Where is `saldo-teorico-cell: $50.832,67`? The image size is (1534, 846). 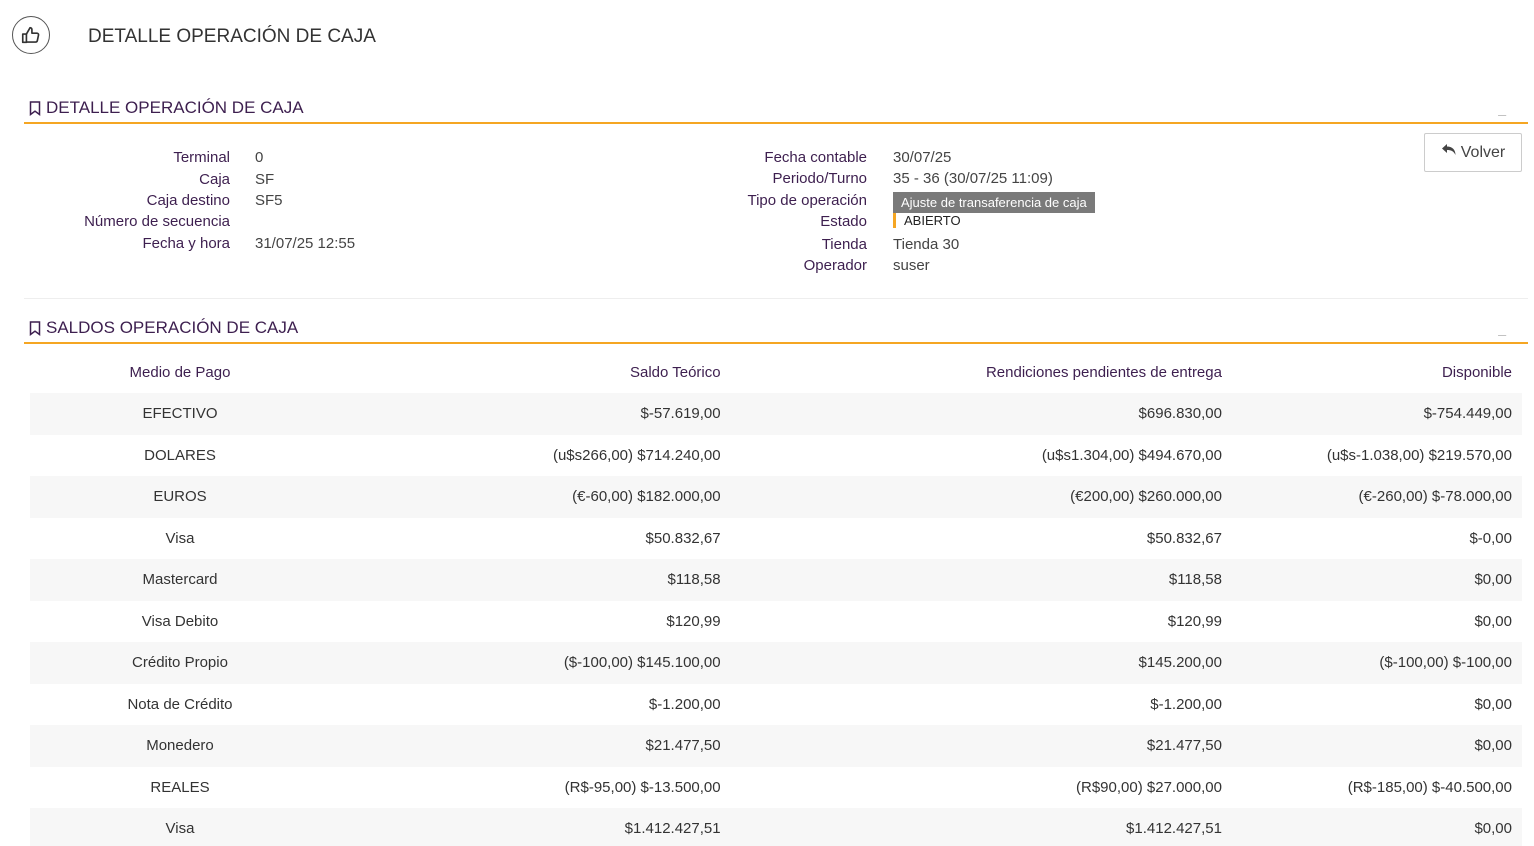
saldo-teorico-cell: $50.832,67 is located at coordinates (683, 538).